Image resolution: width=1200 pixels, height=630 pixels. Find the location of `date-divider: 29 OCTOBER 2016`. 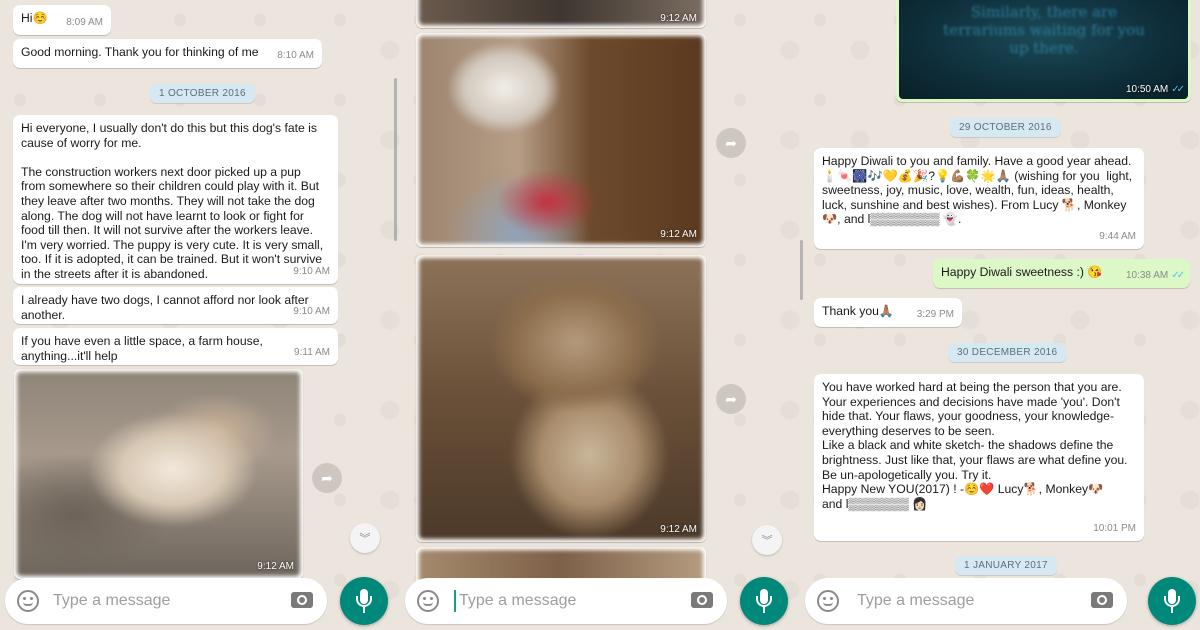

date-divider: 29 OCTOBER 2016 is located at coordinates (1005, 127).